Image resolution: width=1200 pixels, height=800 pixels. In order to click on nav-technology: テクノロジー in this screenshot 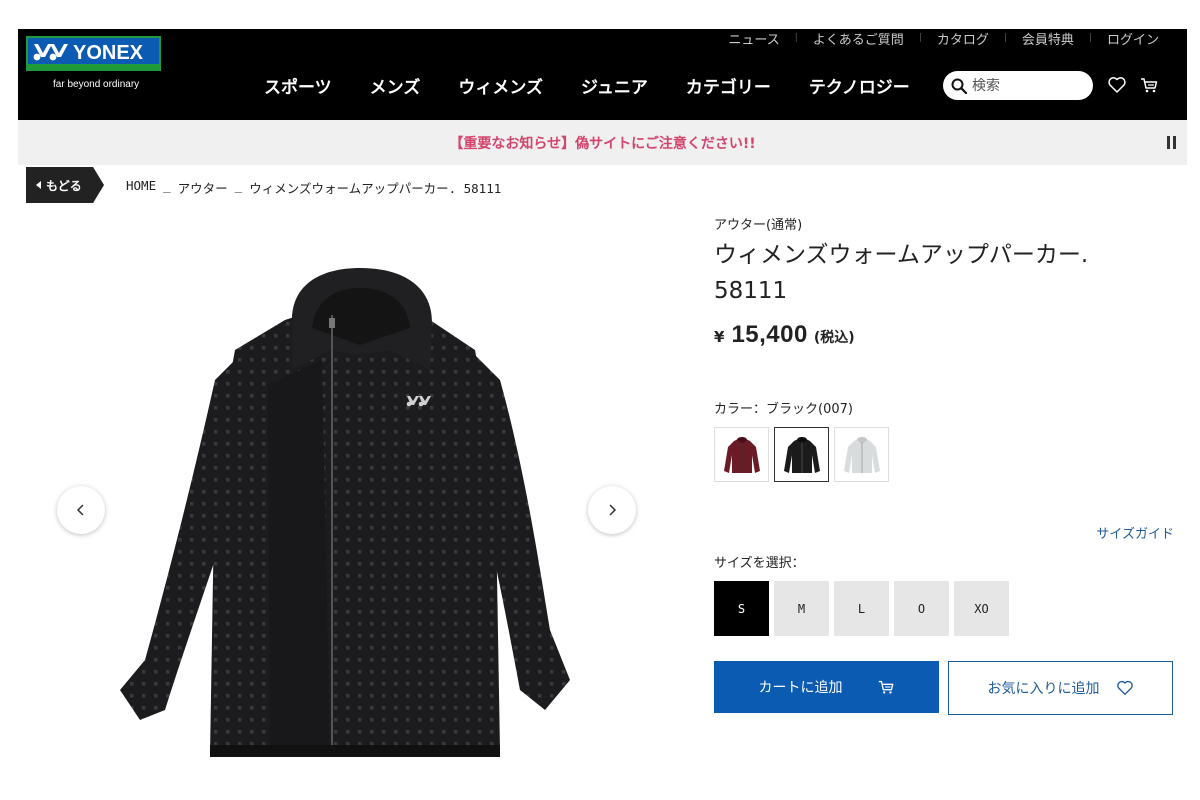, I will do `click(859, 85)`.